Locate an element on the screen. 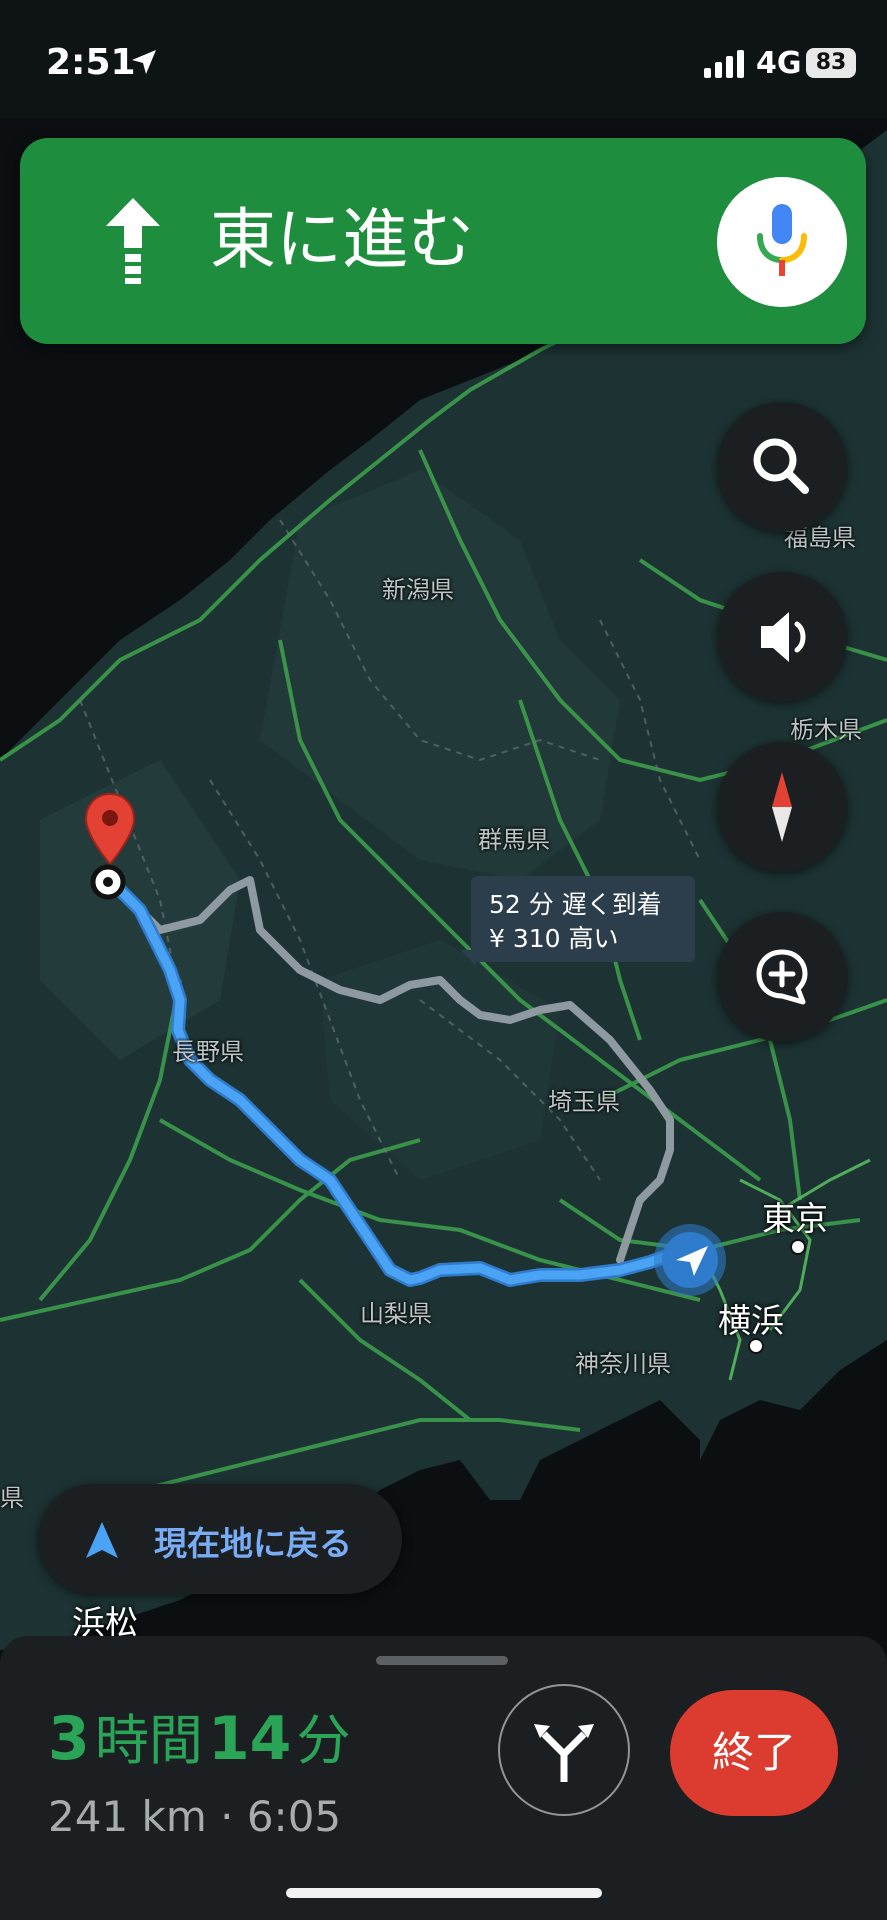 This screenshot has width=887, height=1920. origin-circle-icon is located at coordinates (108, 882).